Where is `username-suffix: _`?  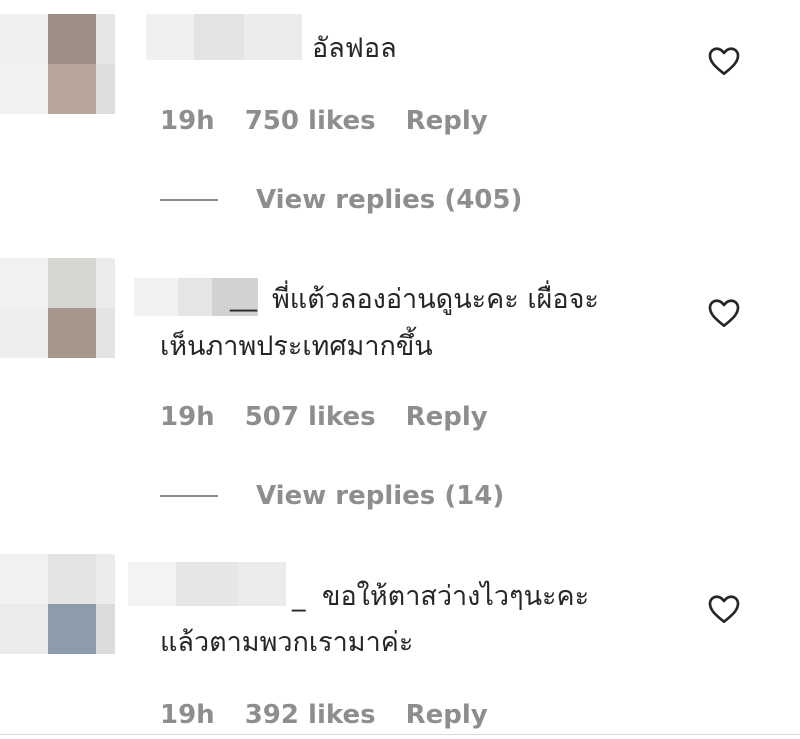 username-suffix: _ is located at coordinates (299, 597).